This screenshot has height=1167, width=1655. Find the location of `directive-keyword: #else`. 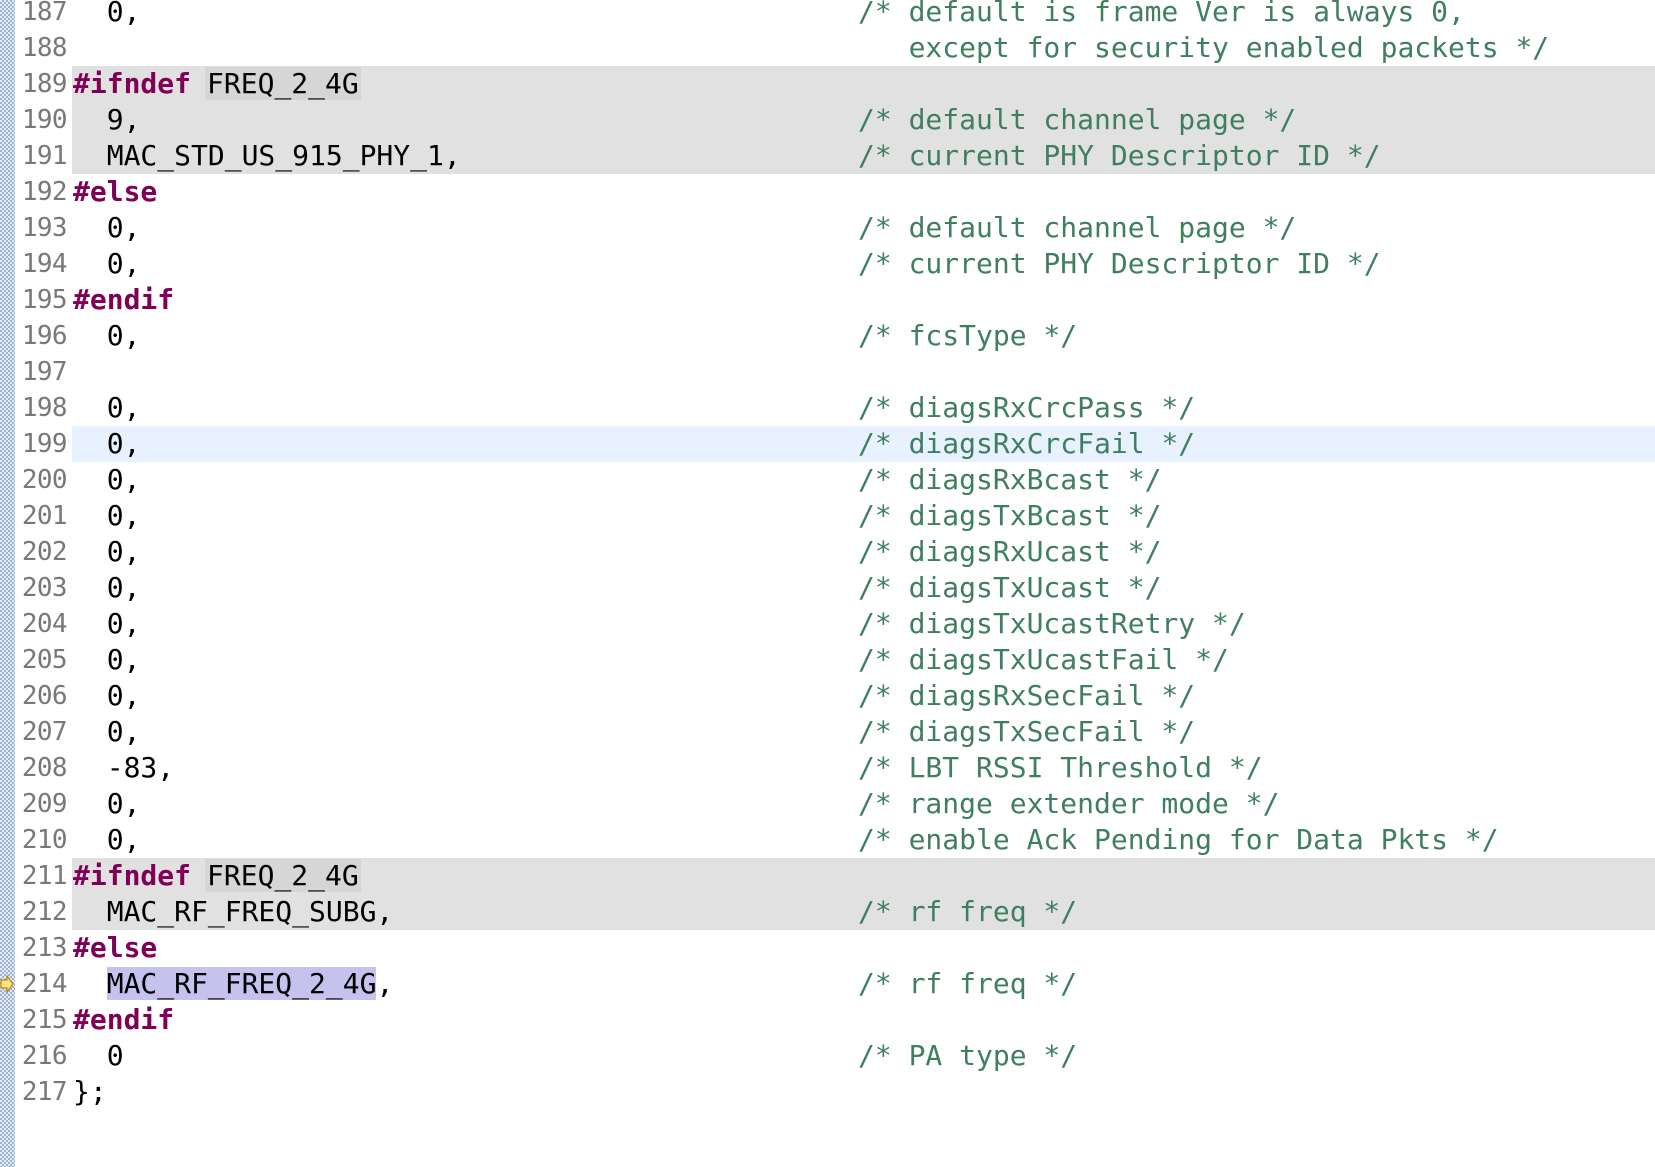

directive-keyword: #else is located at coordinates (115, 191).